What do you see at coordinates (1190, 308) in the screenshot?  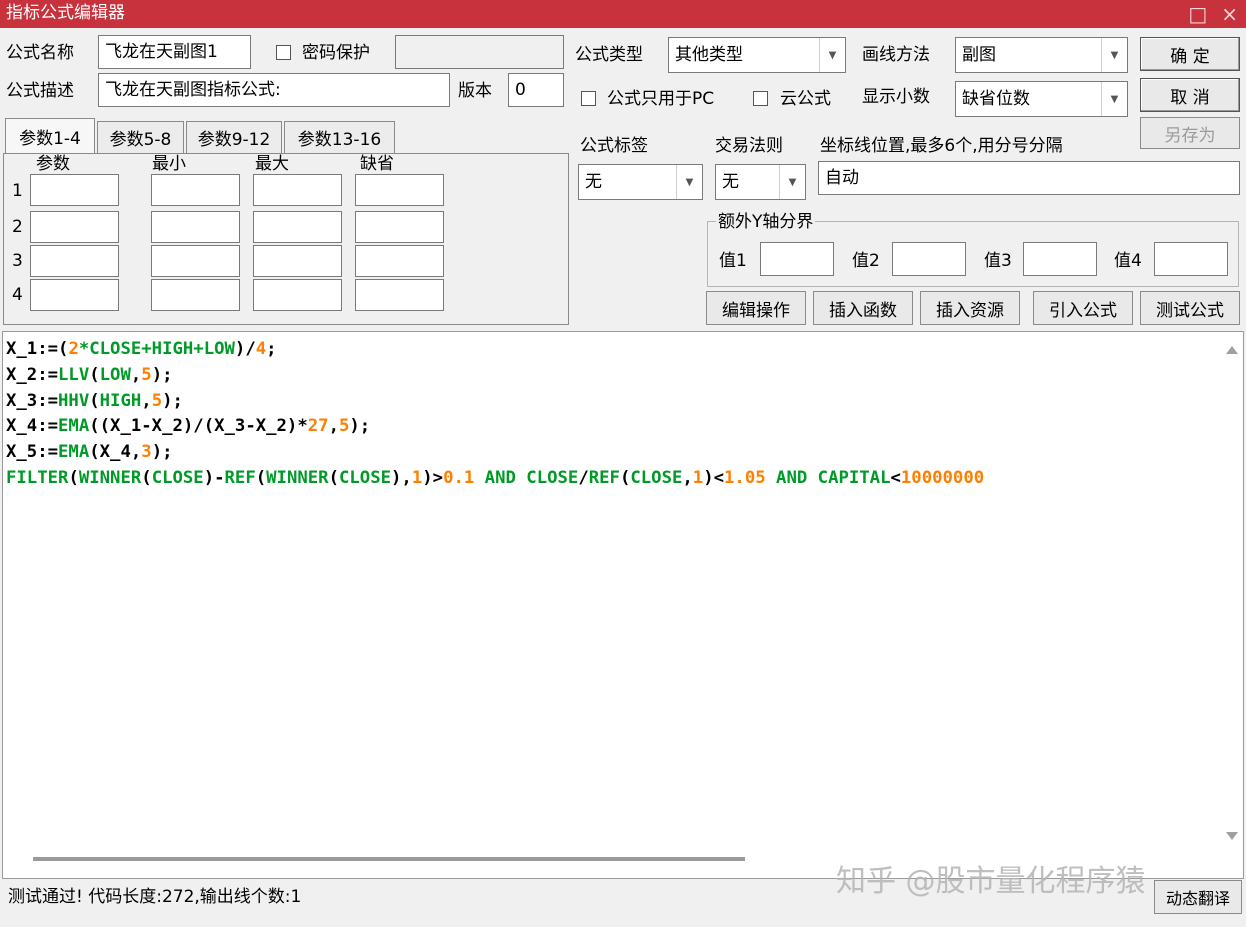 I see `test-formula-button: 测试公式` at bounding box center [1190, 308].